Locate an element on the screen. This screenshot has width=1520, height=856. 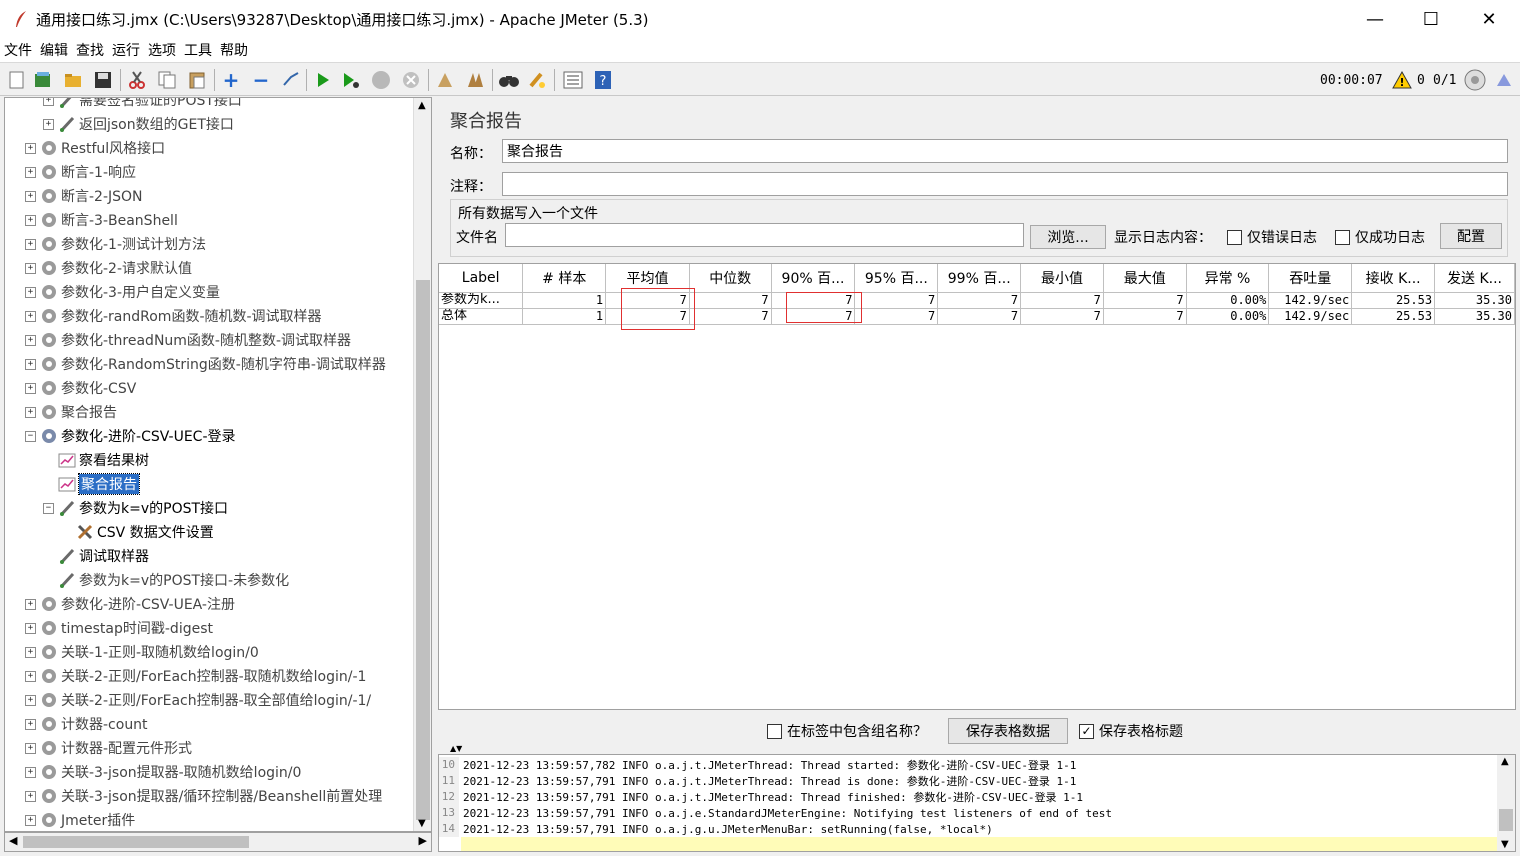
column-header: 最大值 is located at coordinates (1145, 278).